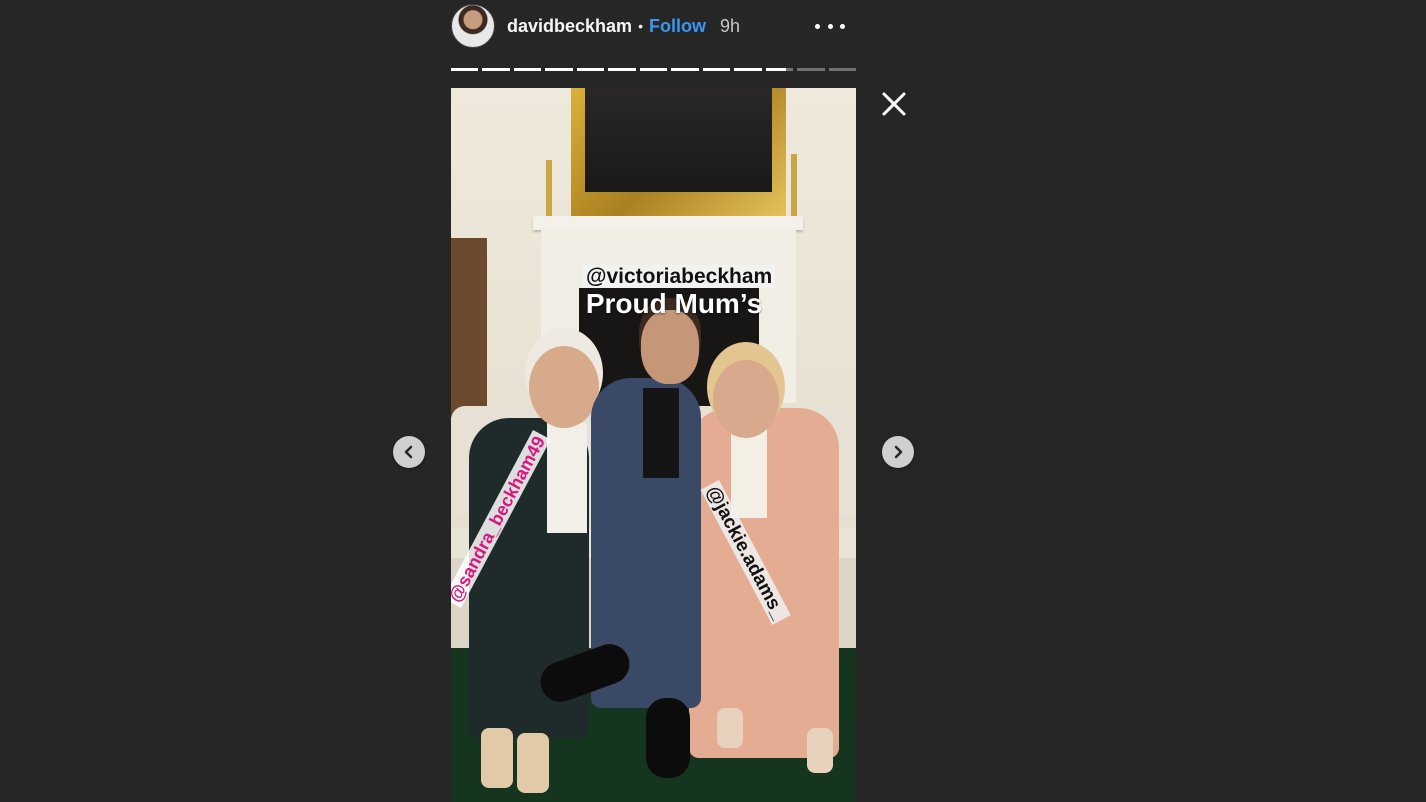 This screenshot has height=802, width=1426. I want to click on previous-story-button, so click(409, 452).